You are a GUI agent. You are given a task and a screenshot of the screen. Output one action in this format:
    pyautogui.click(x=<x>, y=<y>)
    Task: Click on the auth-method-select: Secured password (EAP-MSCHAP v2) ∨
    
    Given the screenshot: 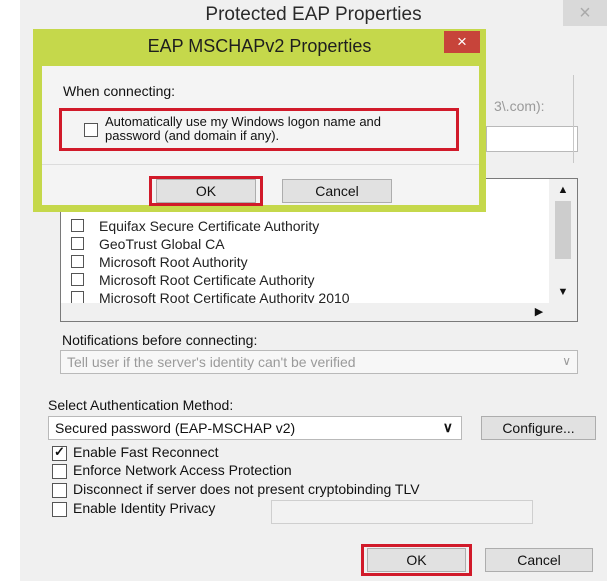 What is the action you would take?
    pyautogui.click(x=255, y=428)
    